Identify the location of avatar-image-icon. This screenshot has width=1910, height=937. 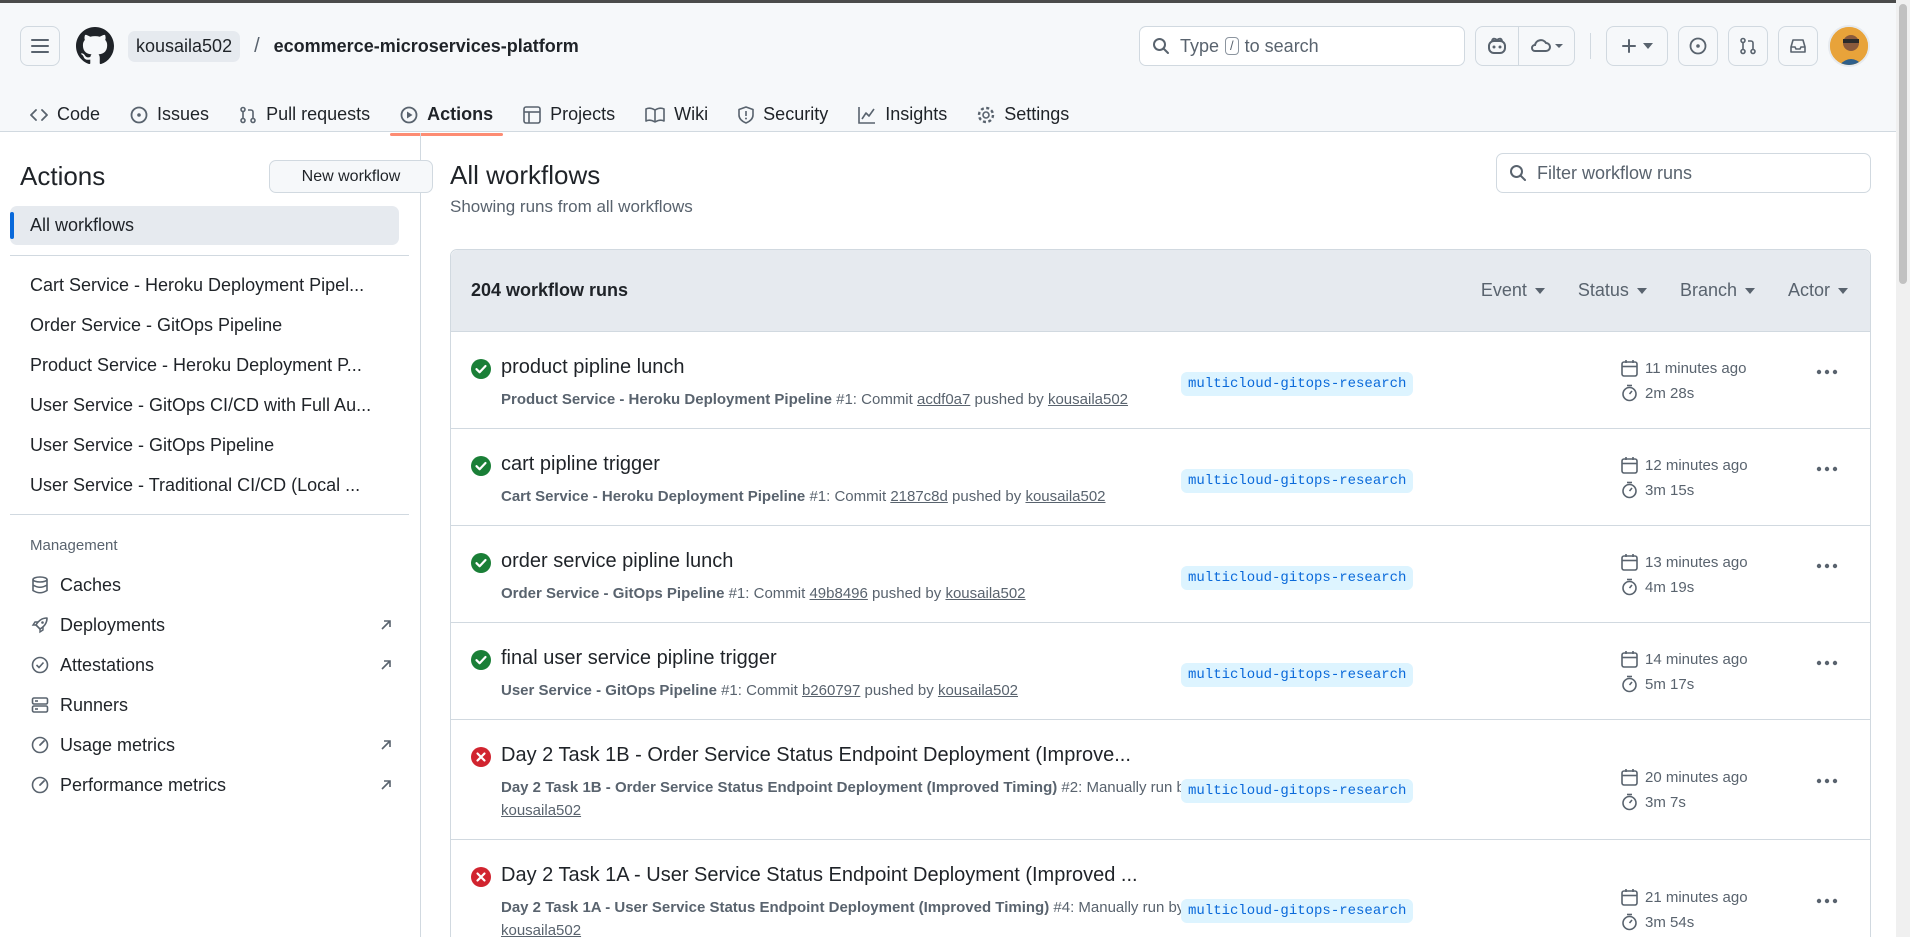
(1849, 46).